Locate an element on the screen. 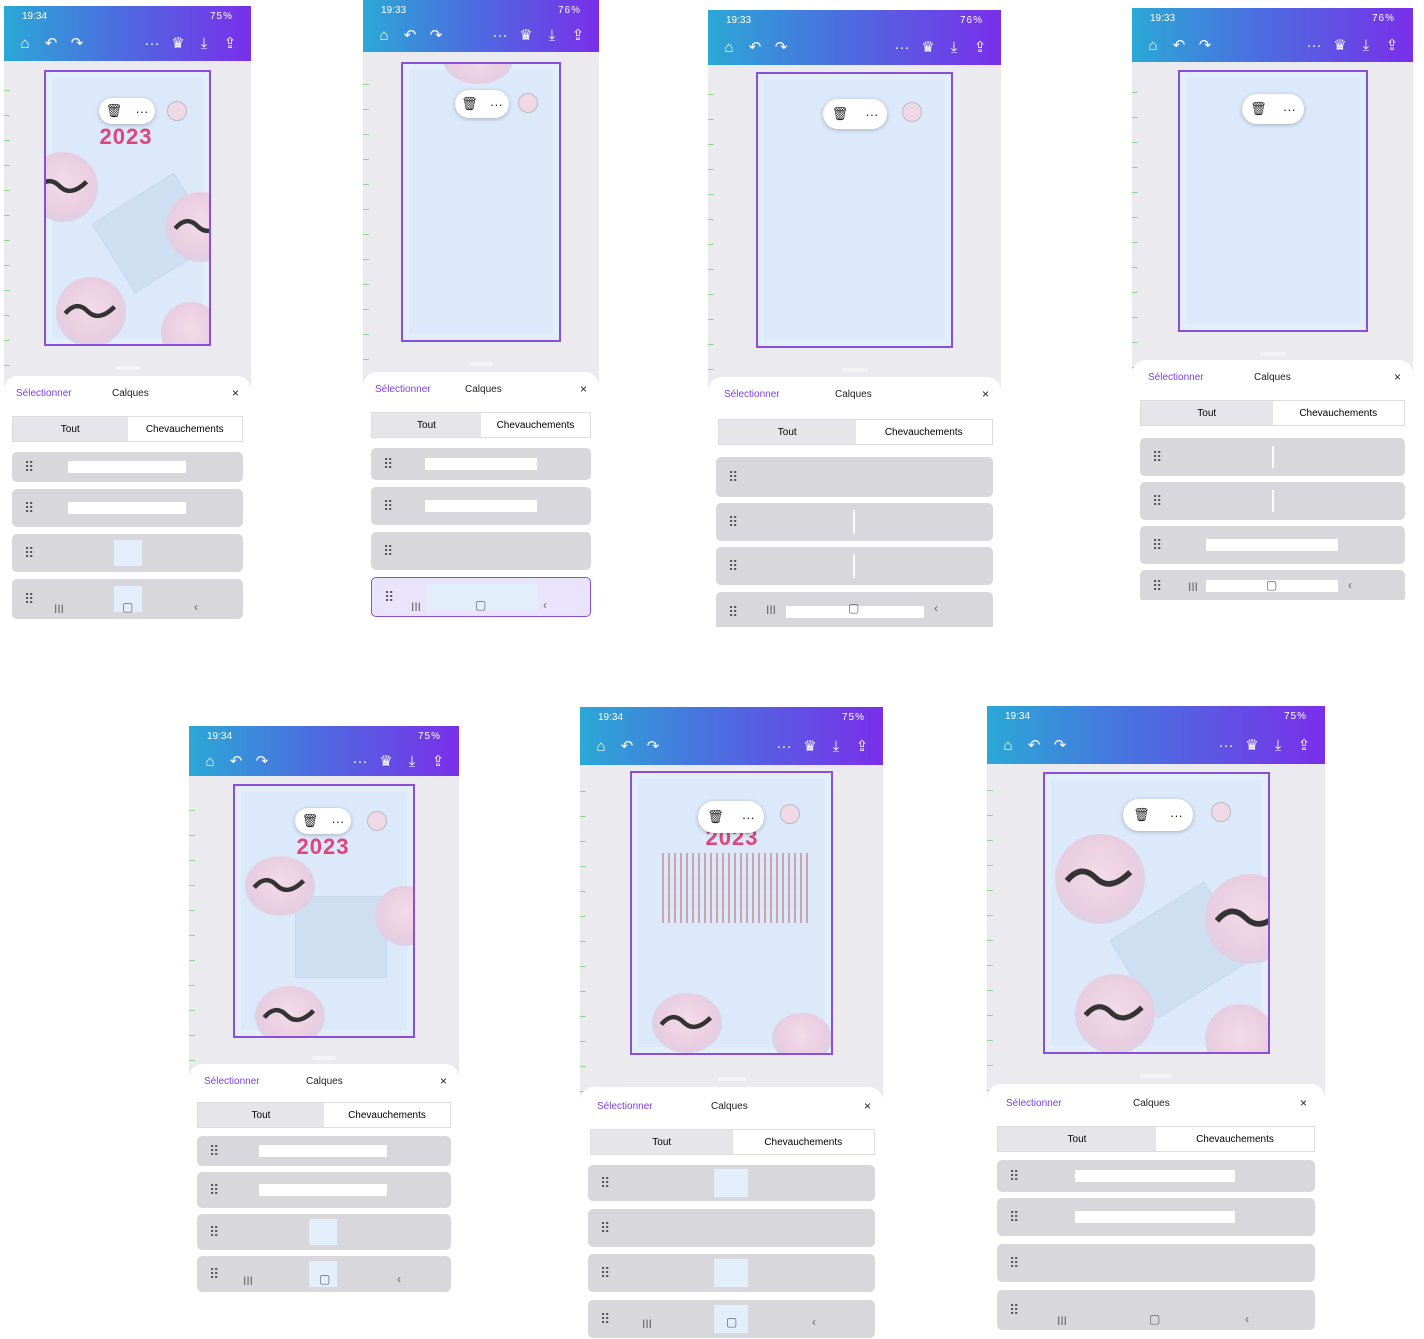 The image size is (1424, 1339). year-text: 2023 is located at coordinates (126, 137).